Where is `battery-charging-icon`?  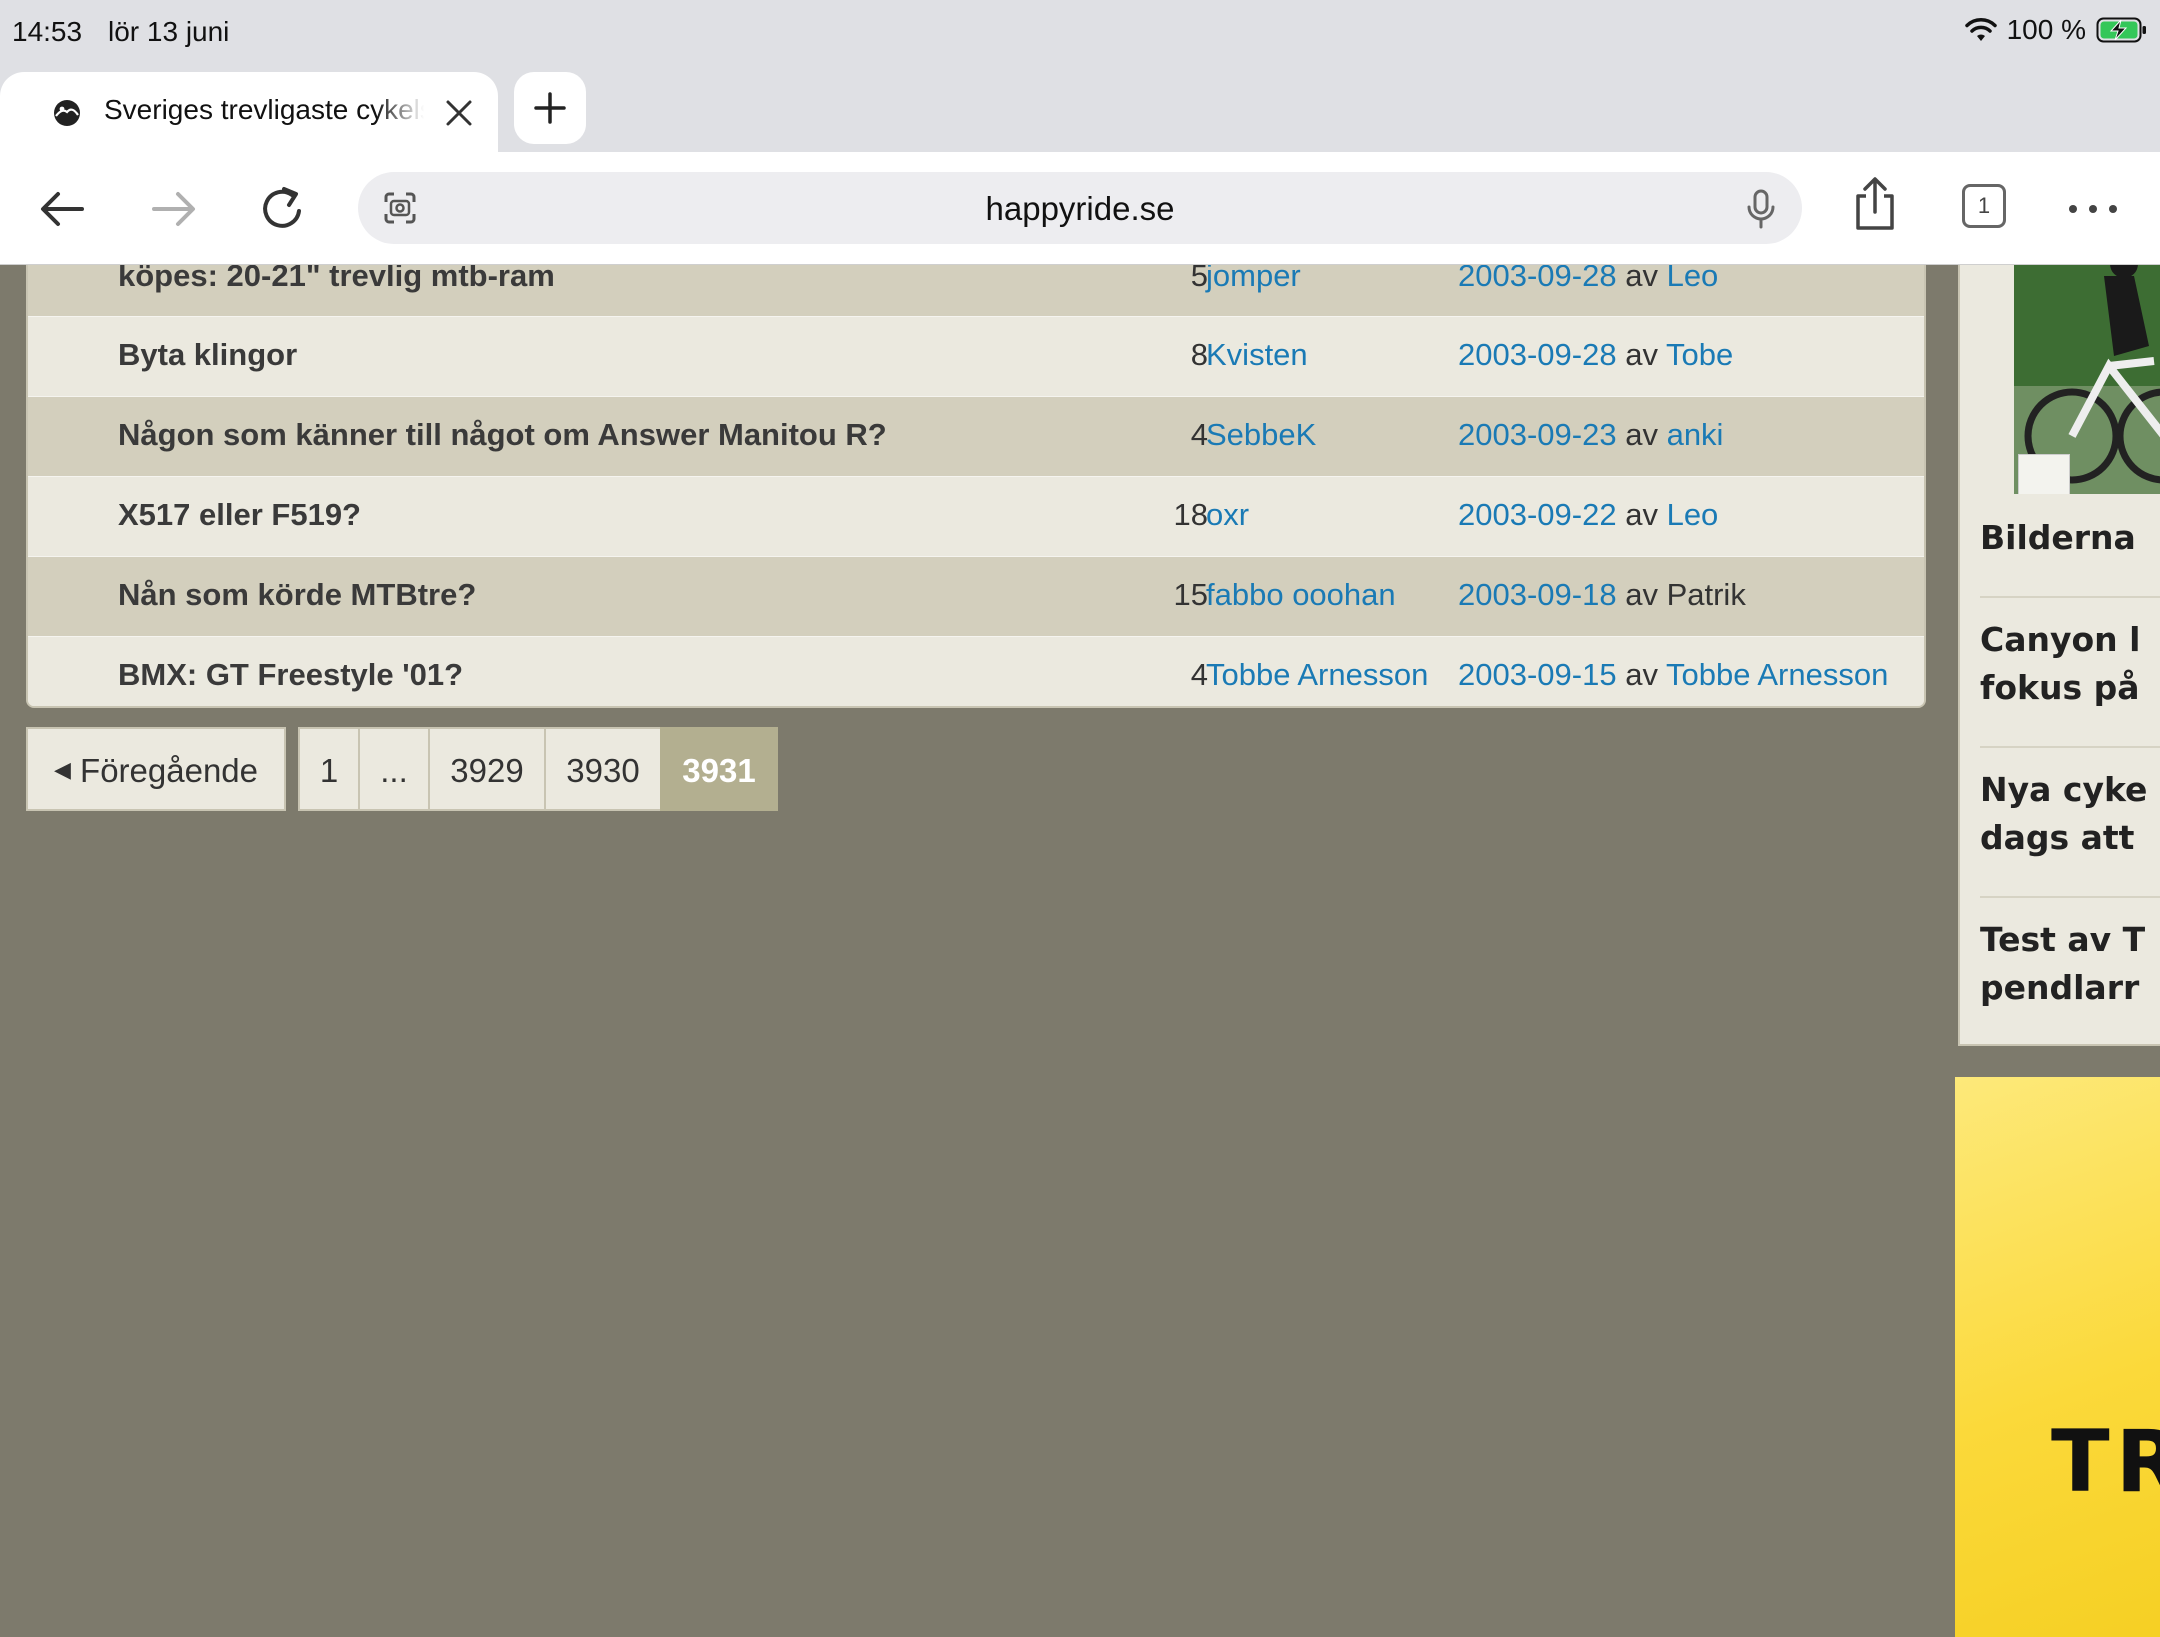 battery-charging-icon is located at coordinates (2121, 30).